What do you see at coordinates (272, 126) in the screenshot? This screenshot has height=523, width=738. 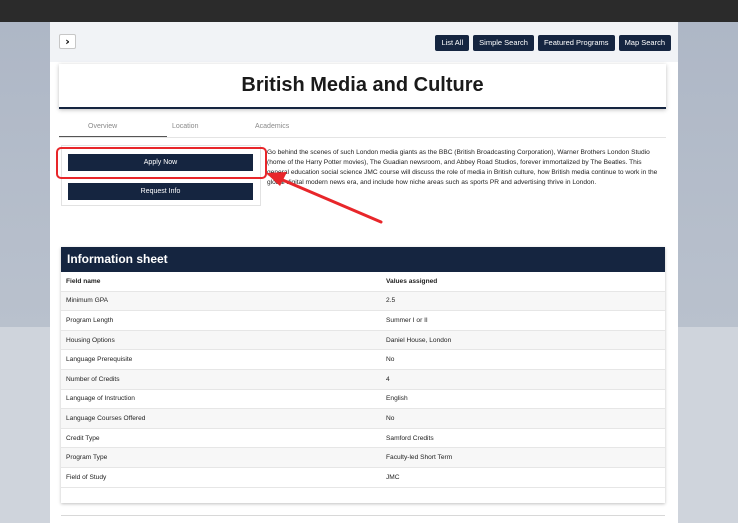 I see `tab-academics: Academics` at bounding box center [272, 126].